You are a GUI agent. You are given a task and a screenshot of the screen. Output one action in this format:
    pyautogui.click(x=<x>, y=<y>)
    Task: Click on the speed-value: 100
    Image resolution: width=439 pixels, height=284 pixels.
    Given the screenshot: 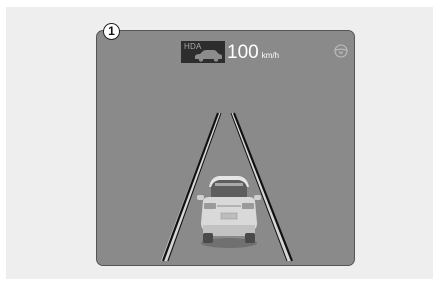 What is the action you would take?
    pyautogui.click(x=243, y=52)
    